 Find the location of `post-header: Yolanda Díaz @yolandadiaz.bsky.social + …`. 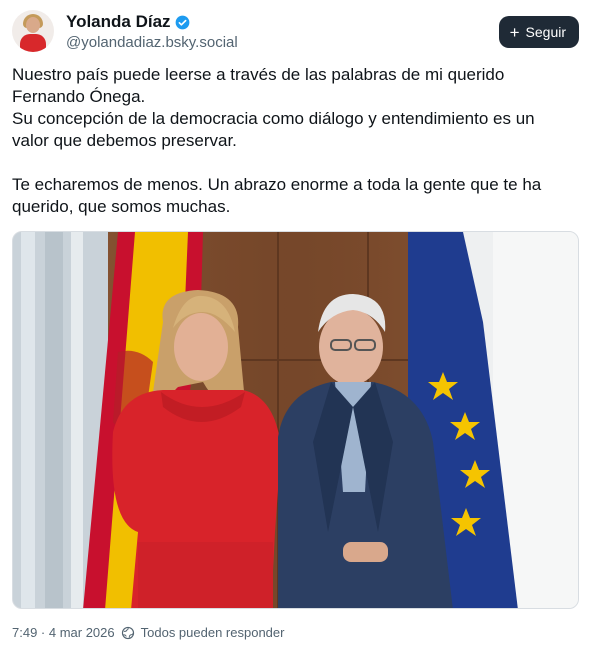

post-header: Yolanda Díaz @yolandadiaz.bsky.social + … is located at coordinates (295, 33).